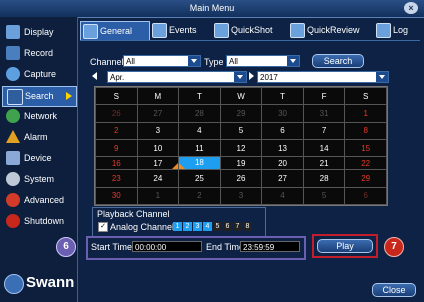 The width and height of the screenshot is (424, 302). I want to click on sidebar-item-shutdown: Shutdown, so click(38, 221).